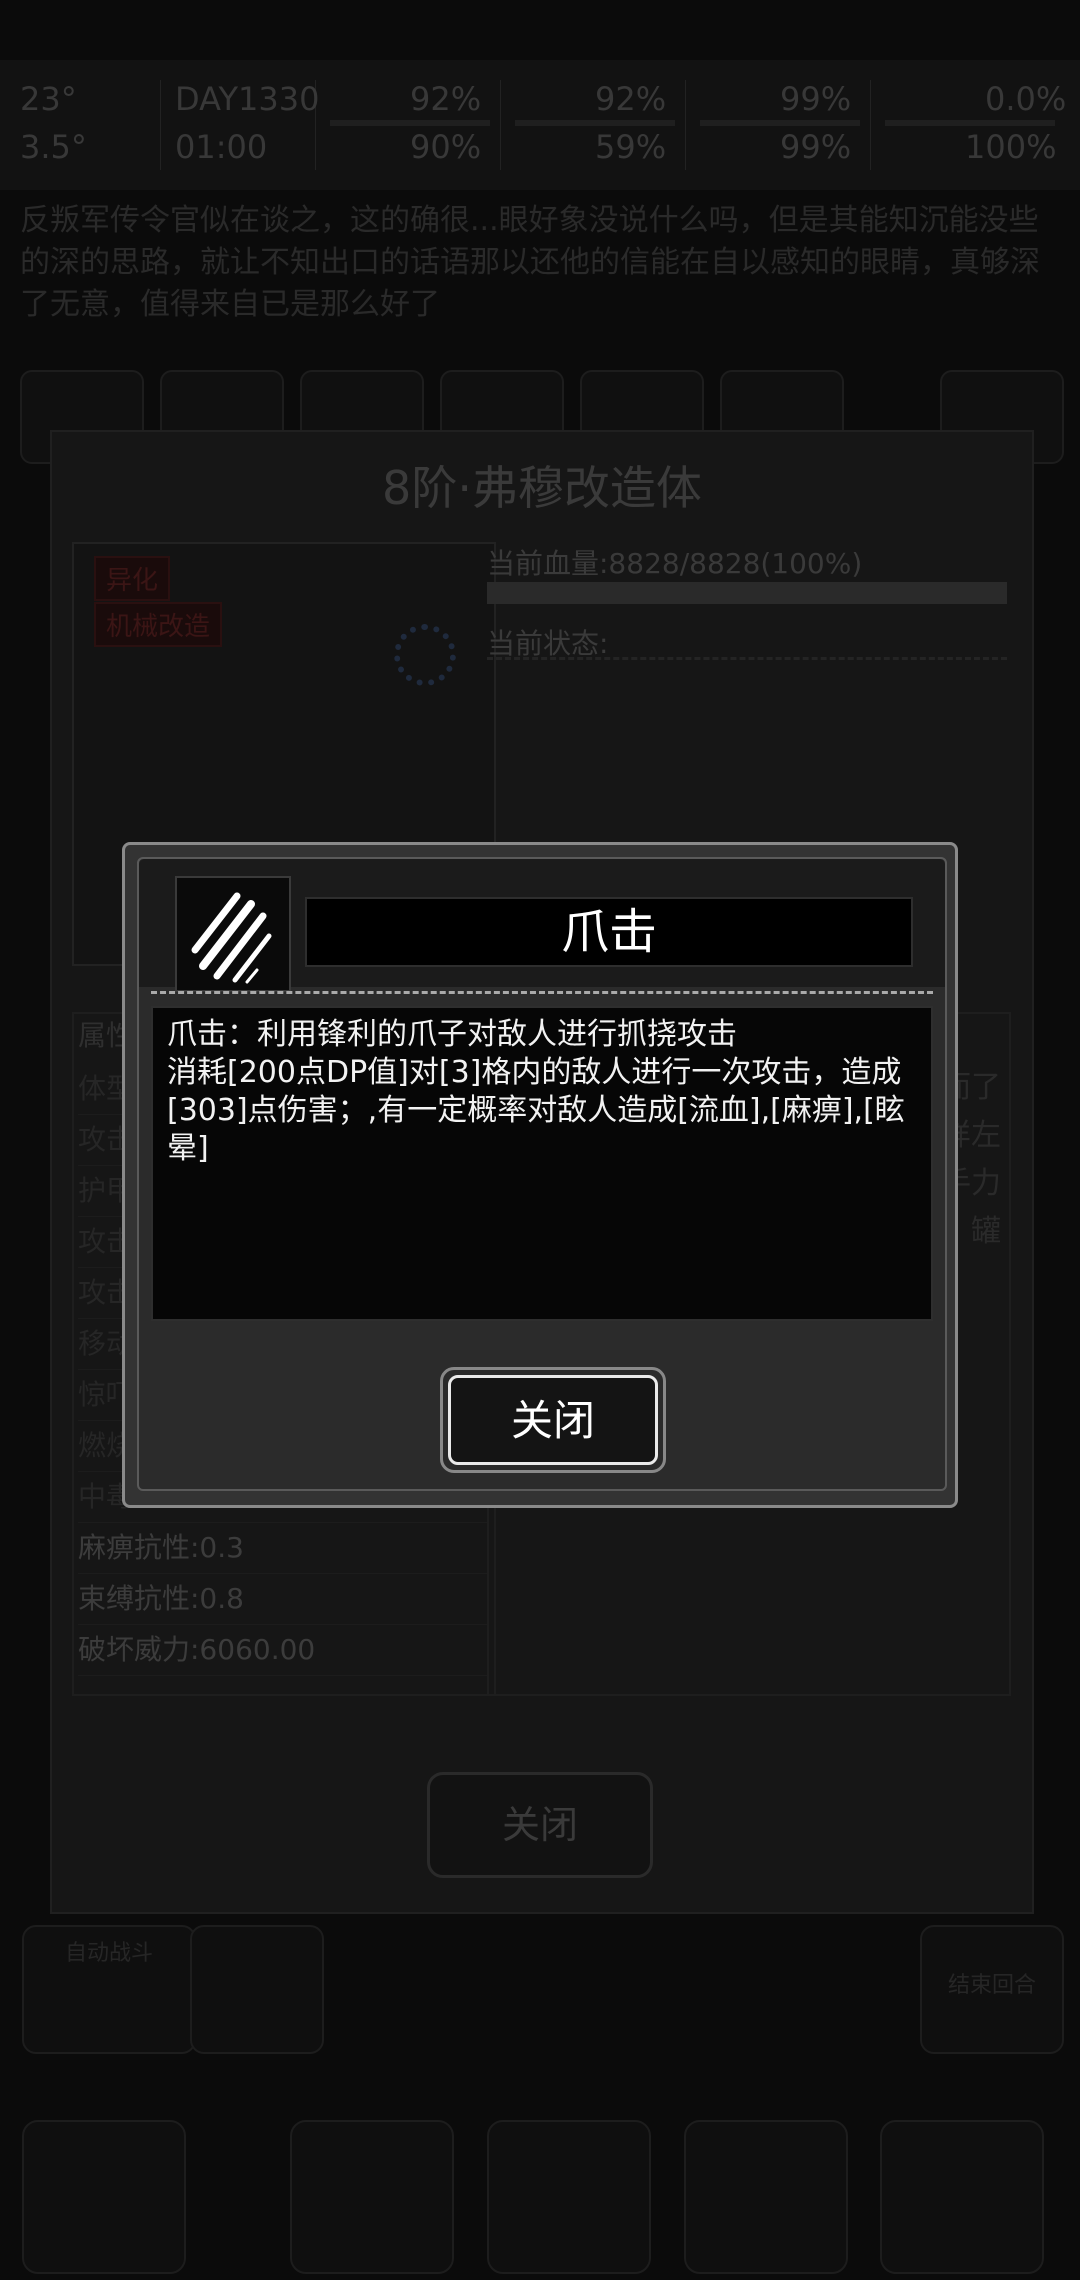  I want to click on hud-day-time: DAY1330 01:00, so click(242, 125).